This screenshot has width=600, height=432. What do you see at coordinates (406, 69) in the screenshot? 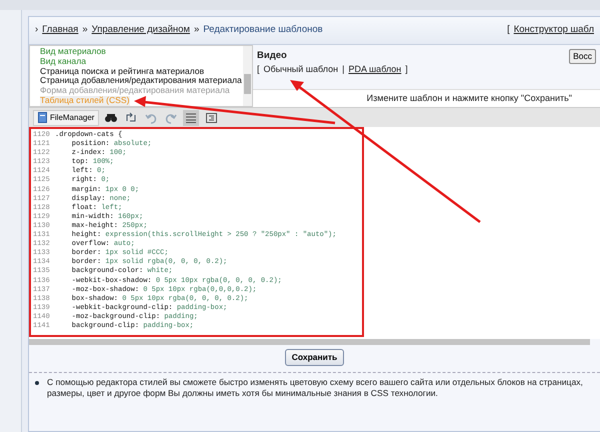
I see `bracket: ]` at bounding box center [406, 69].